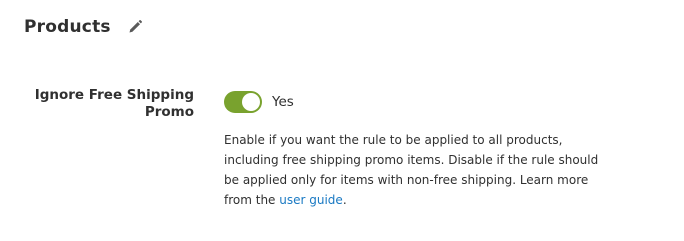  I want to click on ignore-free-shipping-toggle, so click(243, 102).